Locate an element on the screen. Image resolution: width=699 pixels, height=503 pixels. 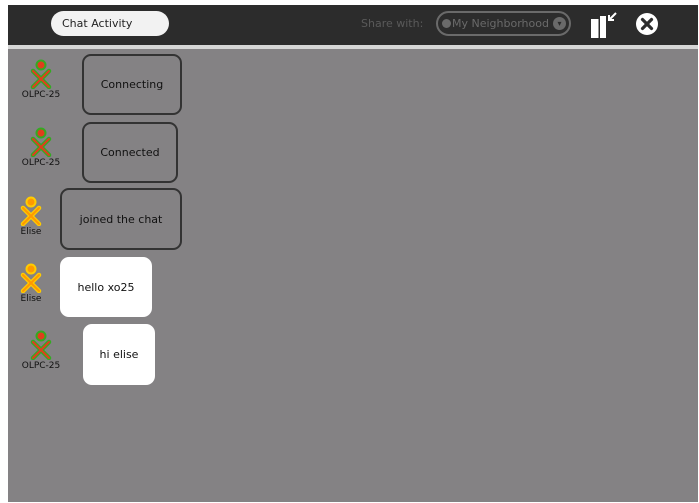
bubble-text: Connecting is located at coordinates (132, 84).